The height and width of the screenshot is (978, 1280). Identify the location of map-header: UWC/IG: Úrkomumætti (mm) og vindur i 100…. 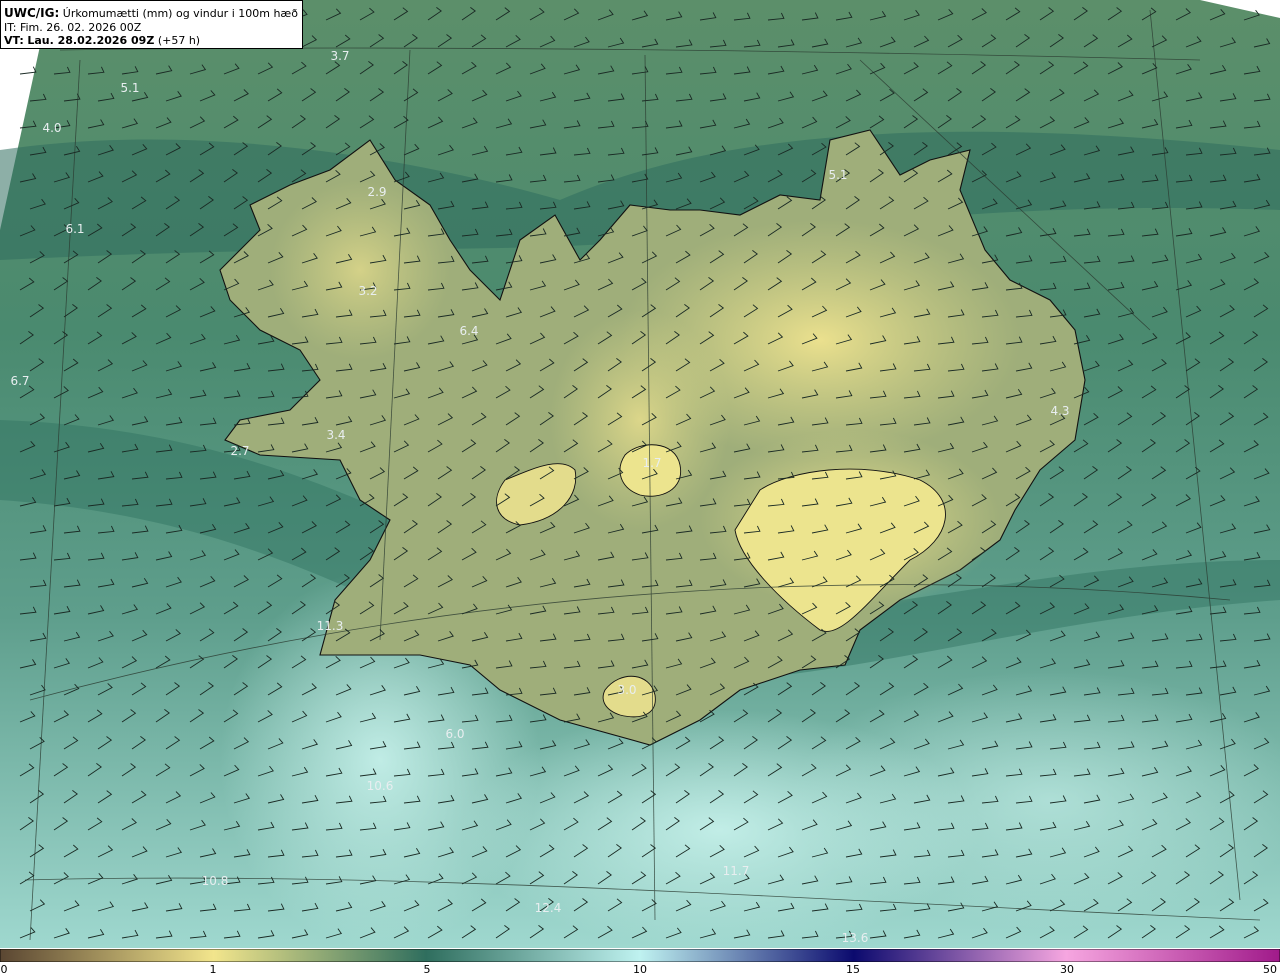
(151, 24).